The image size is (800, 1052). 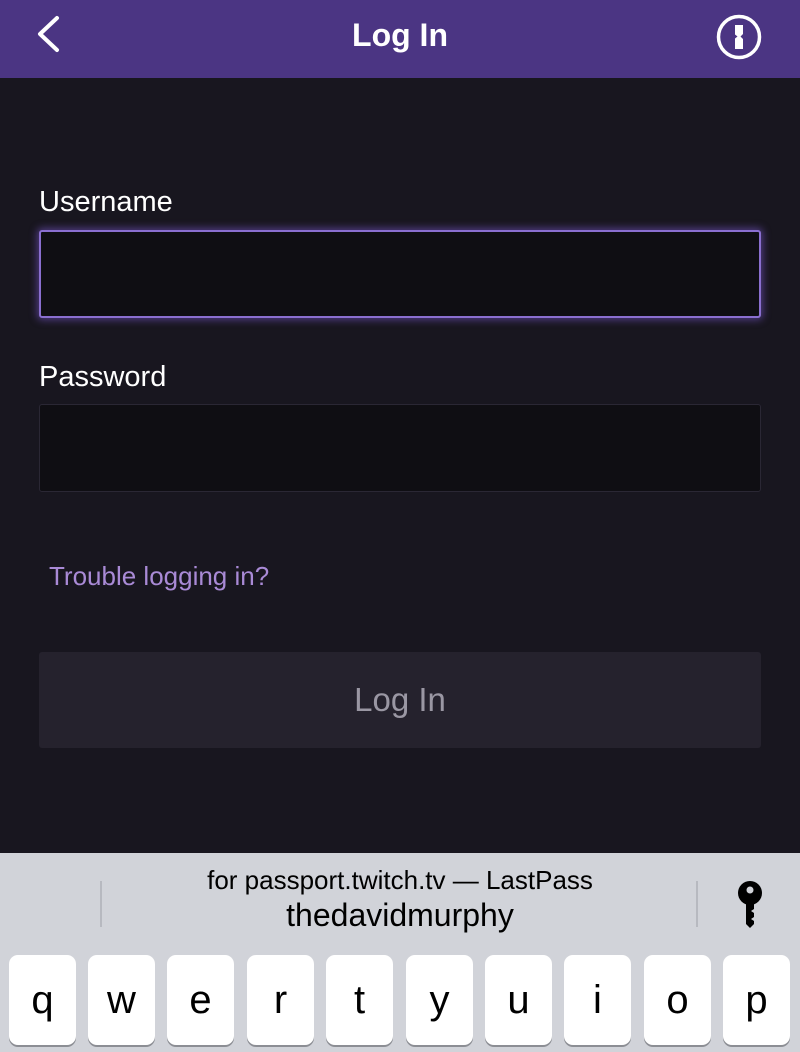 I want to click on password-field, so click(x=400, y=448).